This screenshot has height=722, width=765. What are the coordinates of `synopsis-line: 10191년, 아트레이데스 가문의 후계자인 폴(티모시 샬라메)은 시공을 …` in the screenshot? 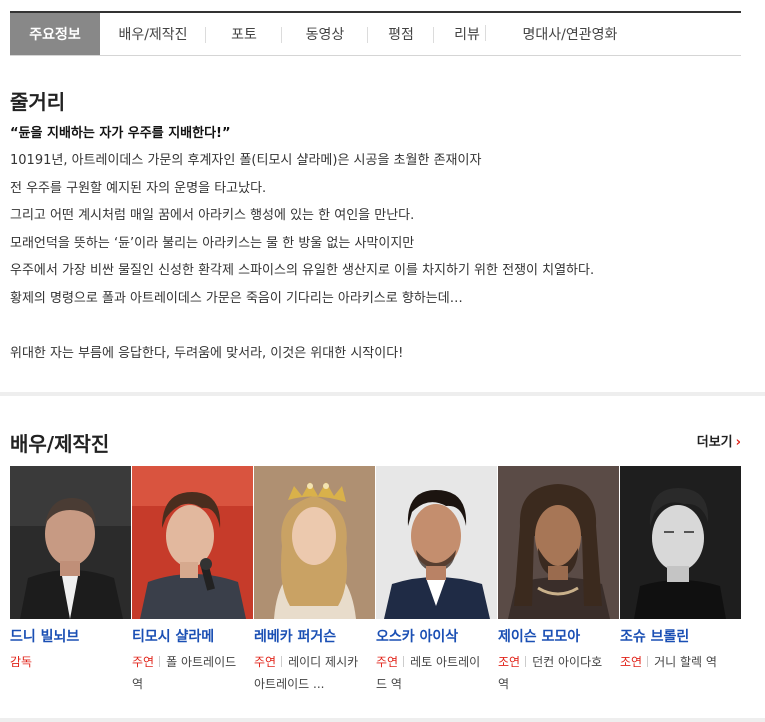 It's located at (246, 160).